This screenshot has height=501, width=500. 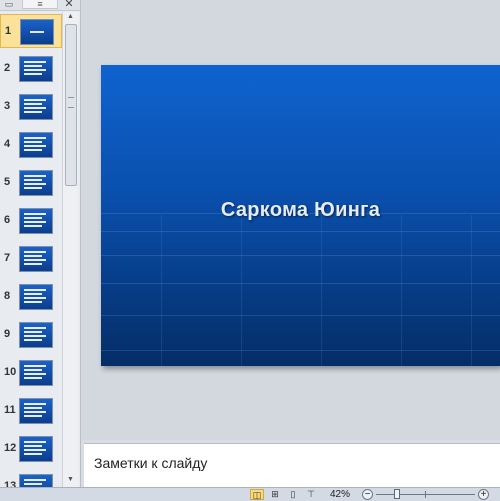 I want to click on zoom-out-button: −, so click(x=367, y=494).